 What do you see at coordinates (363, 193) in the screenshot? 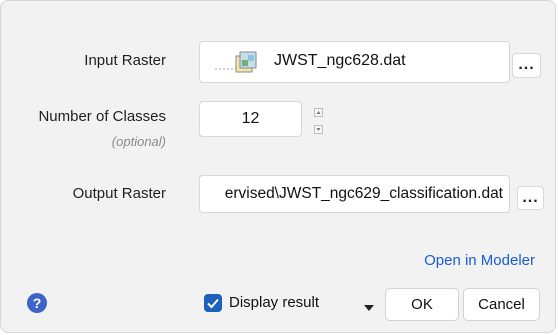
I see `output-raster-value: ervised\JWST_ngc629_classification.dat` at bounding box center [363, 193].